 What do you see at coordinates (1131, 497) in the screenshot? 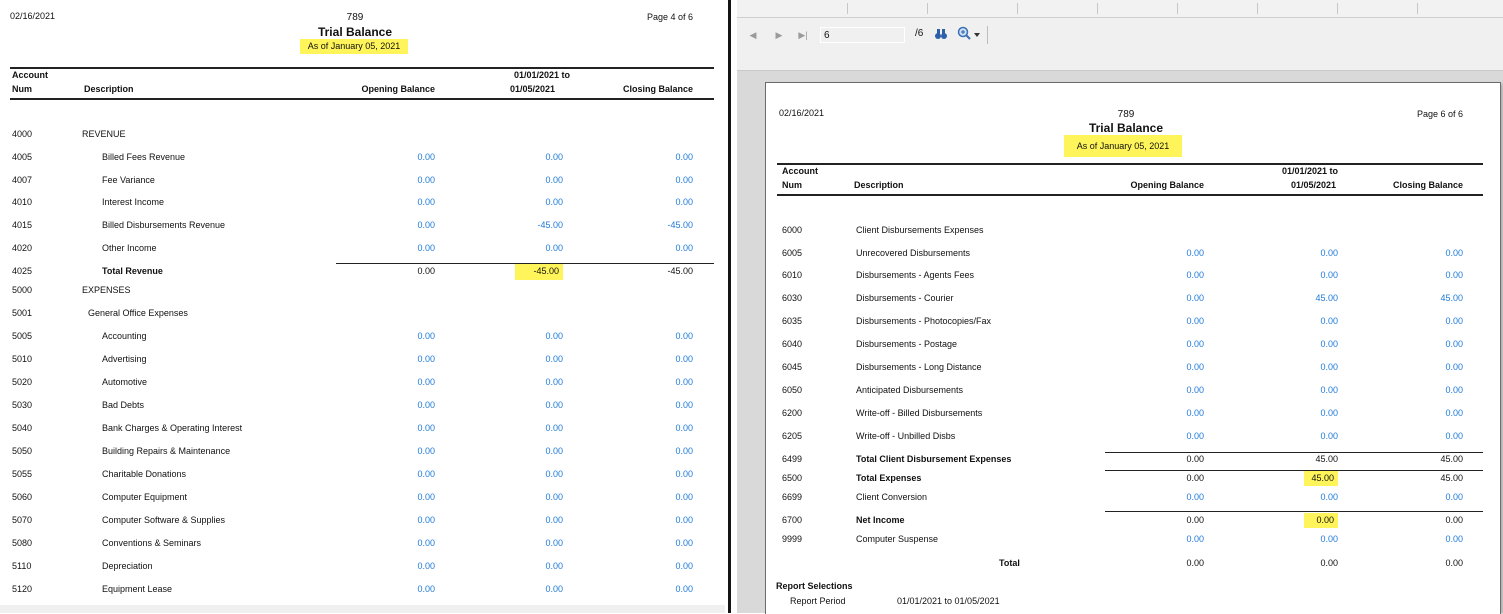
I see `table-row: 6699 Client Conversion 0.00 0.00 0.00` at bounding box center [1131, 497].